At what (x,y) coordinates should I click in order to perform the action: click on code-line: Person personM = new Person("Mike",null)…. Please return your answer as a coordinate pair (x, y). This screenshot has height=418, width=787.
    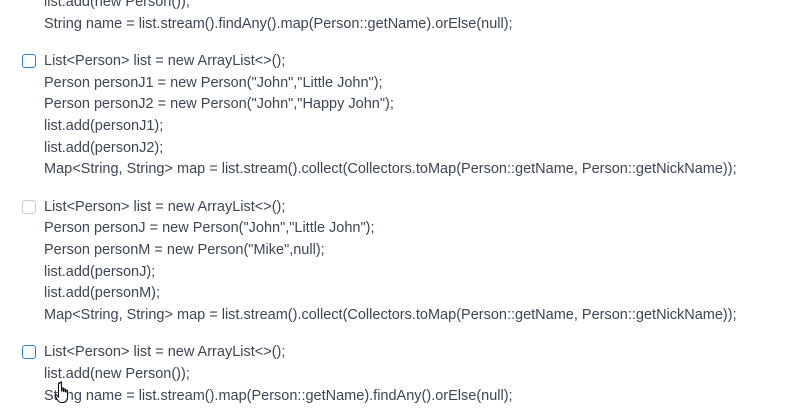
    Looking at the image, I should click on (184, 249).